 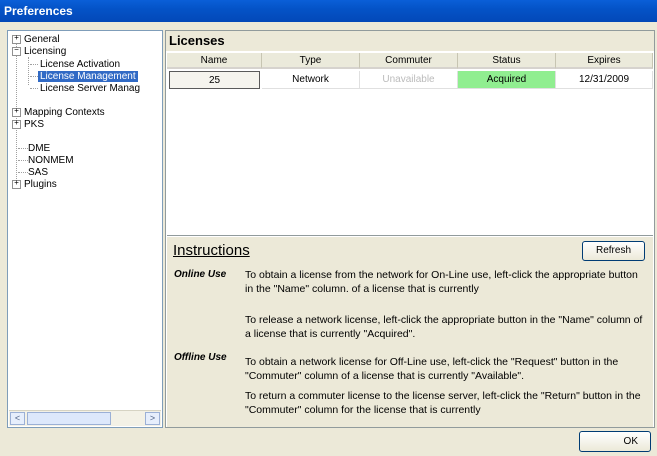 What do you see at coordinates (88, 76) in the screenshot?
I see `tree-item-label: License Management` at bounding box center [88, 76].